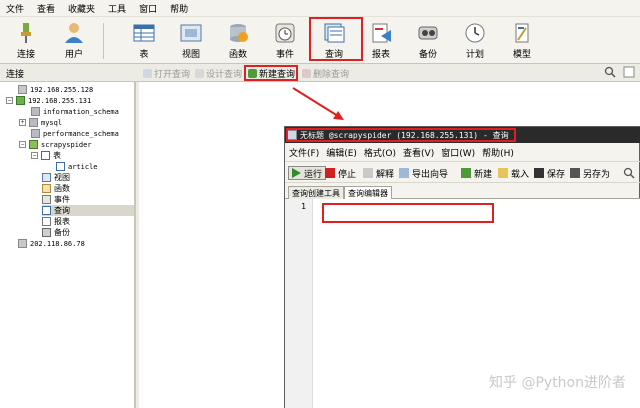 The height and width of the screenshot is (408, 640). I want to click on save-icon, so click(539, 173).